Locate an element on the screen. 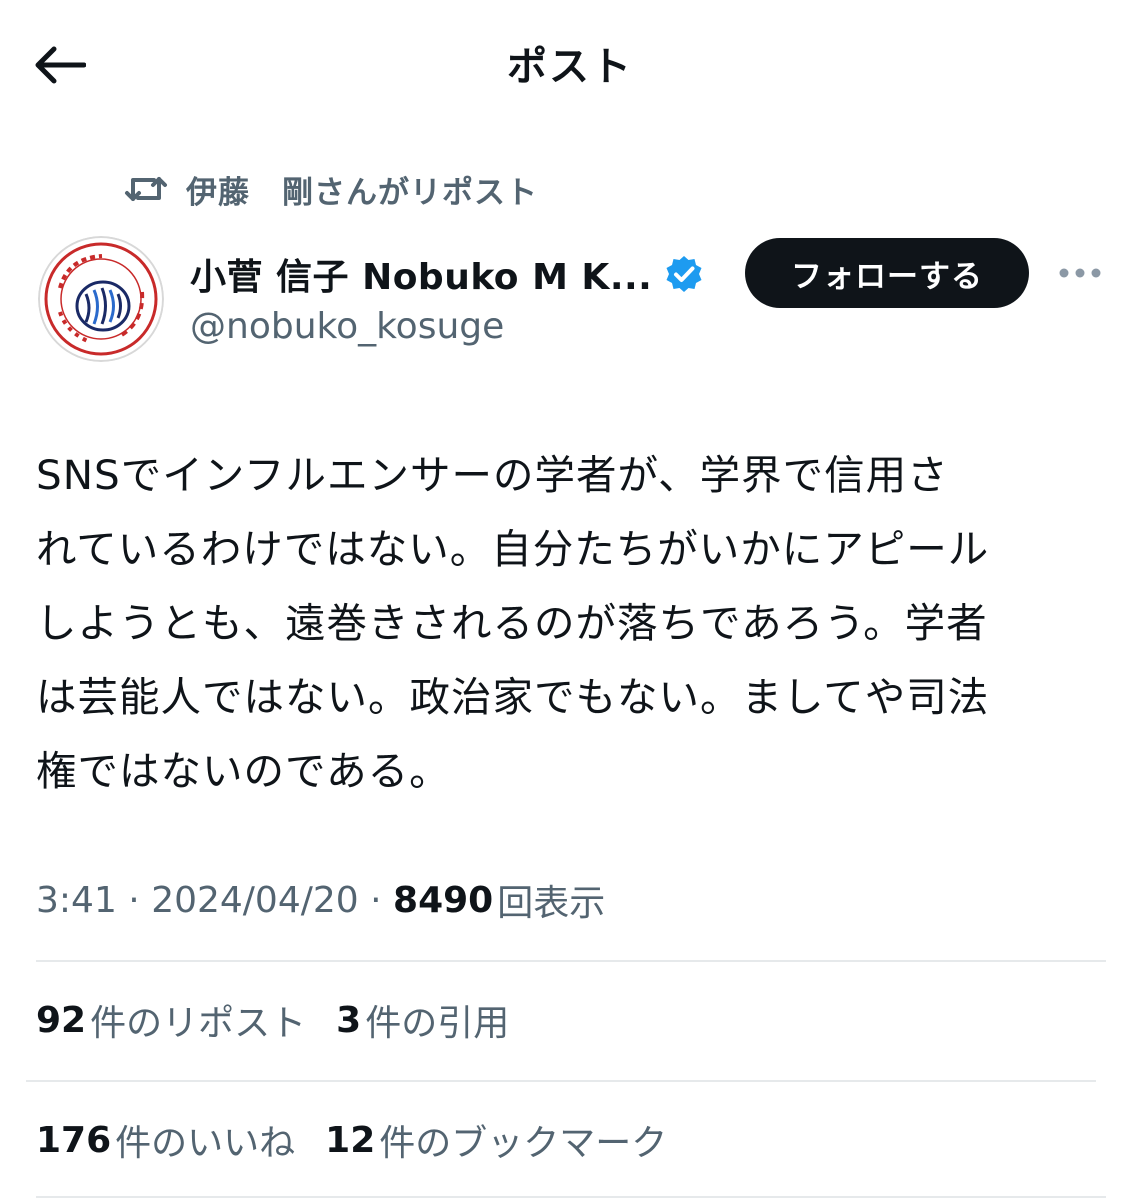 This screenshot has height=1200, width=1140. reposts-label: 件のリポスト is located at coordinates (198, 1023).